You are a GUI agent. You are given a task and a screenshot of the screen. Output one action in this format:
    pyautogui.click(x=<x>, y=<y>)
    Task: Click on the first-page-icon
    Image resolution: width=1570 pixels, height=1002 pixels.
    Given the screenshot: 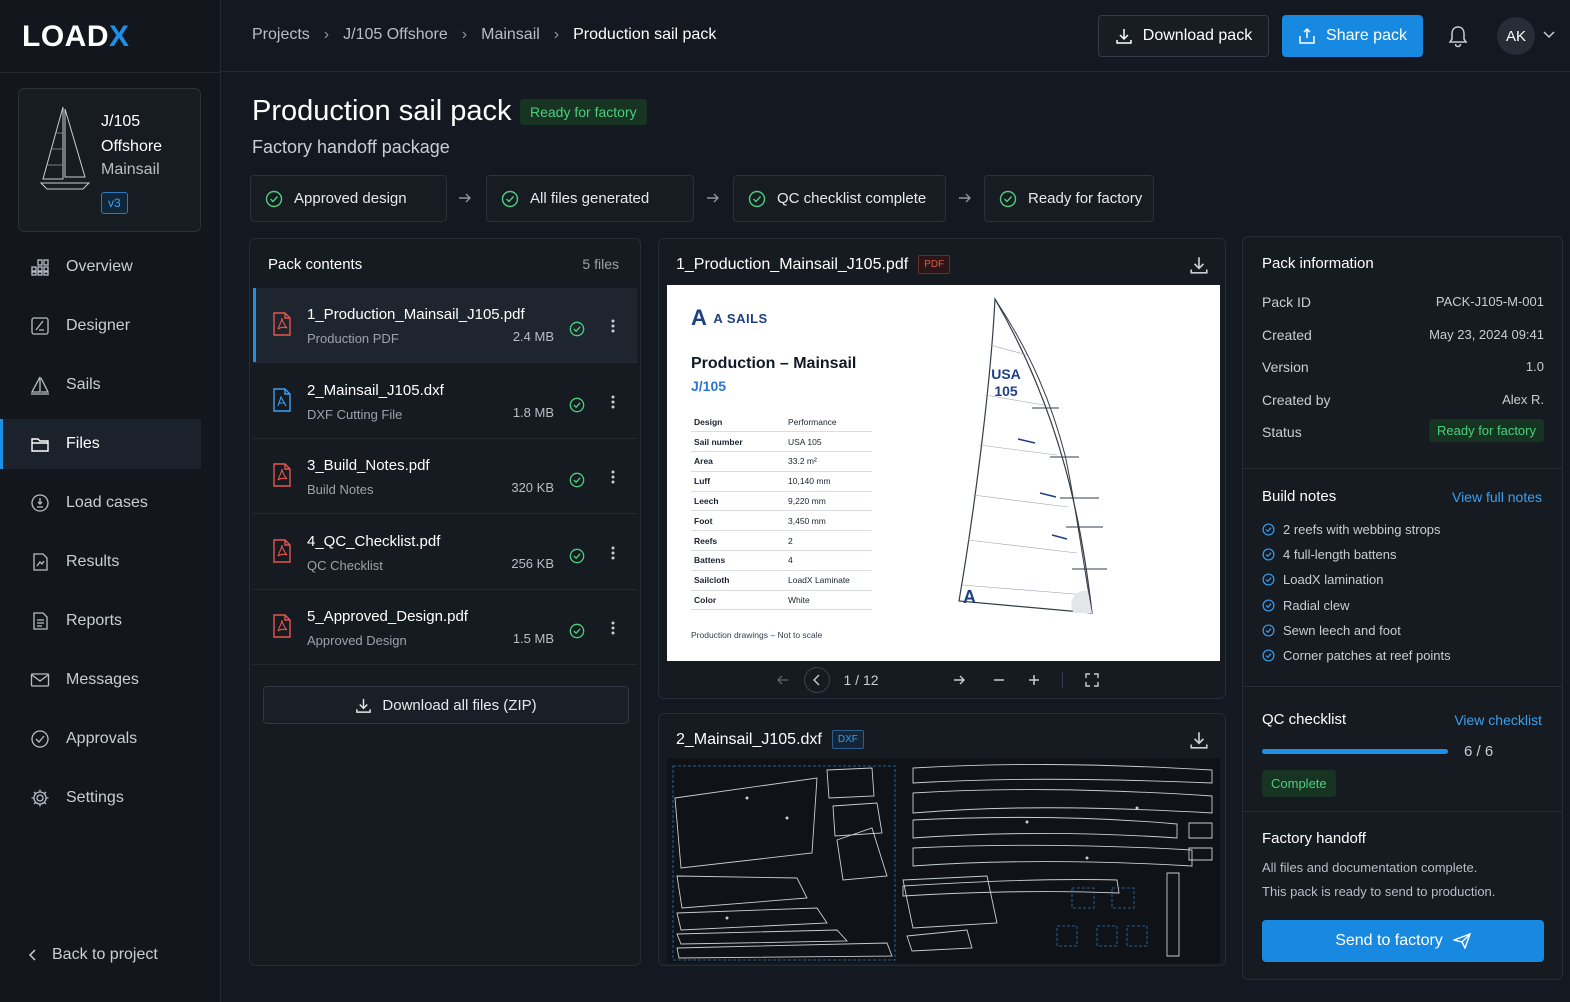 What is the action you would take?
    pyautogui.click(x=783, y=680)
    